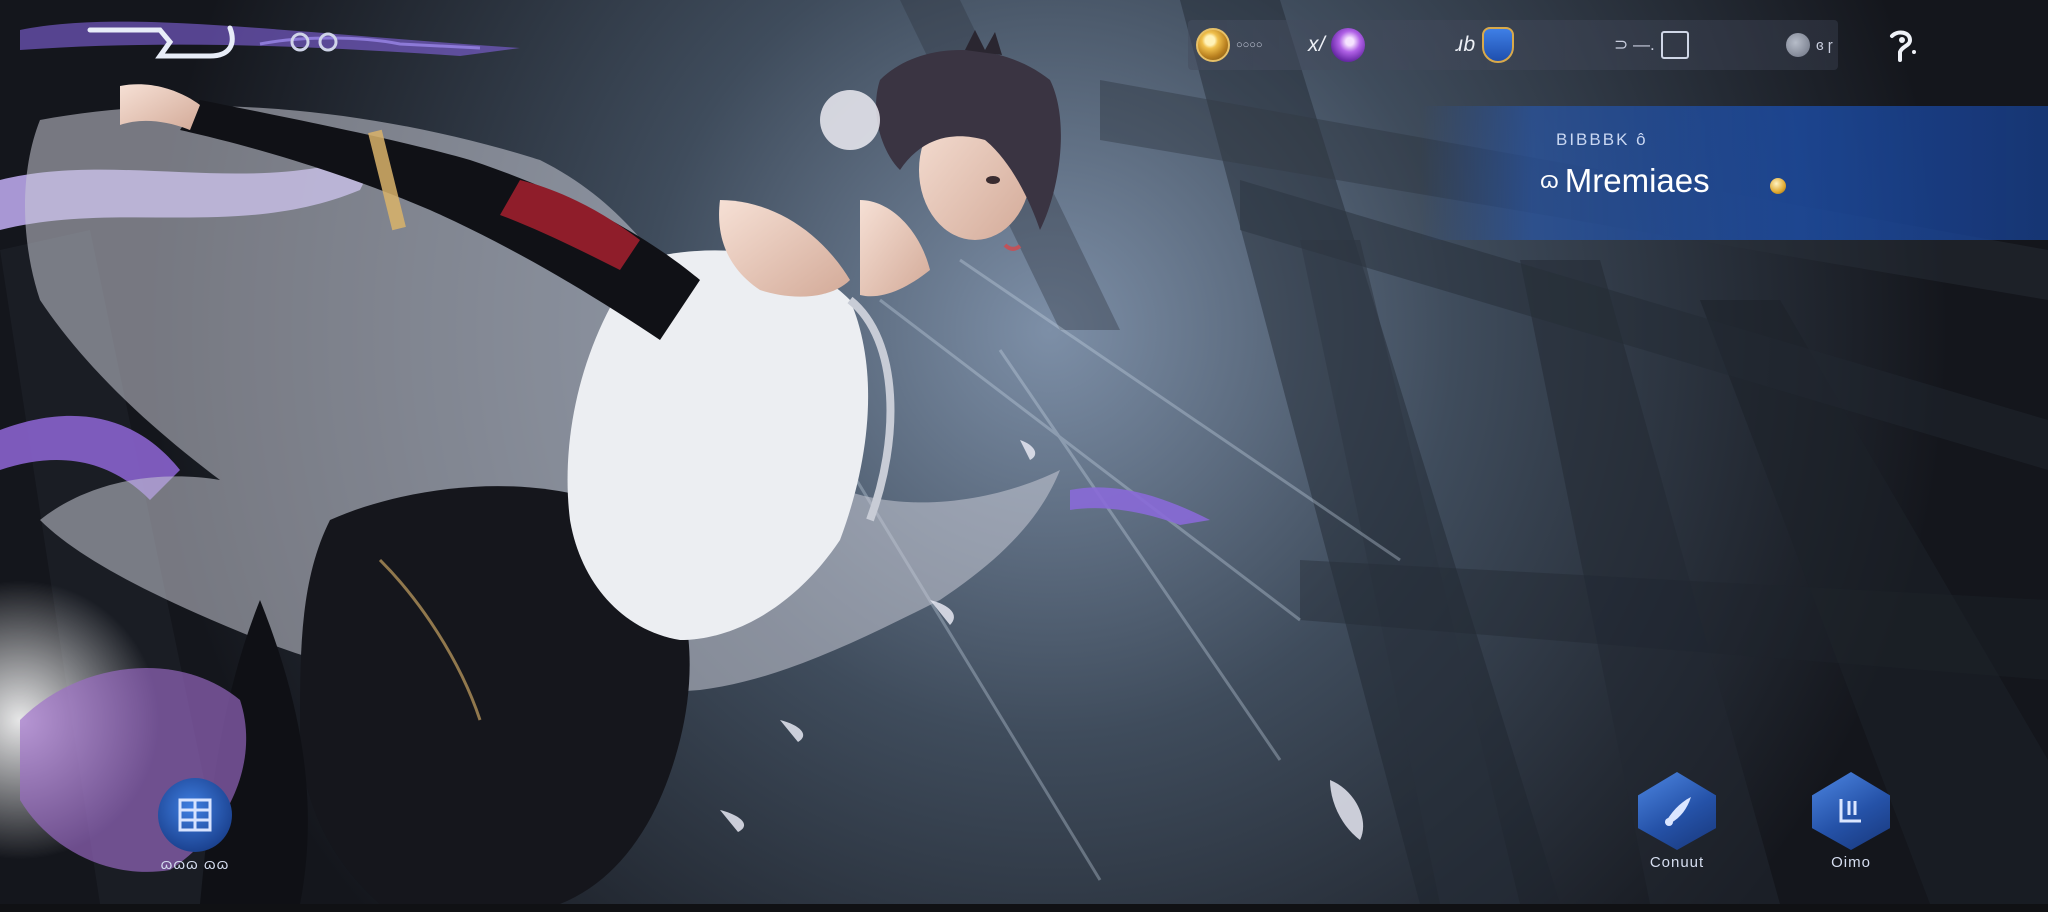  Describe the element at coordinates (1674, 45) in the screenshot. I see `card-icon` at that location.